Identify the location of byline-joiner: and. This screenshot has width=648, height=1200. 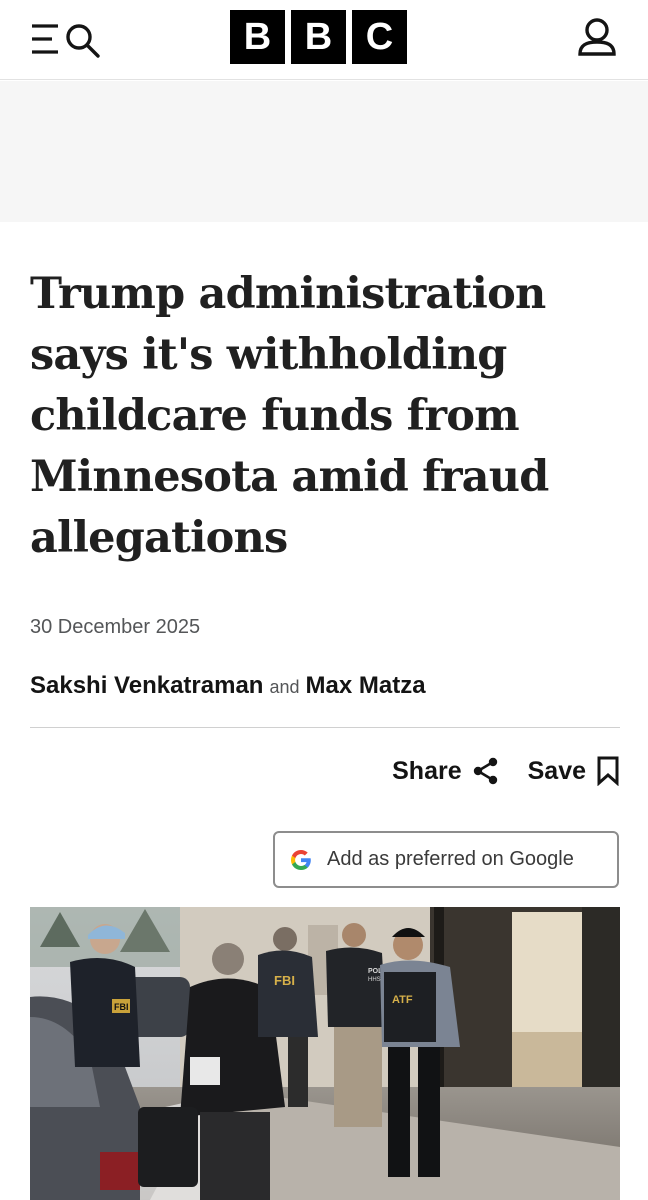
(284, 687).